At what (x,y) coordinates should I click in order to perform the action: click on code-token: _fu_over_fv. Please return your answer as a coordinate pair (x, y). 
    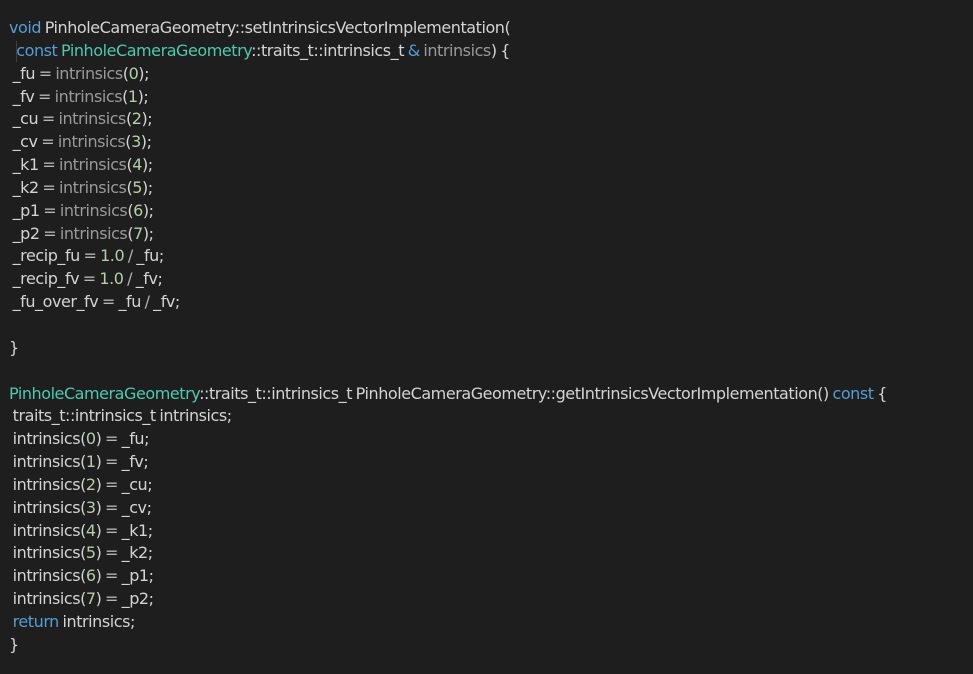
    Looking at the image, I should click on (55, 302).